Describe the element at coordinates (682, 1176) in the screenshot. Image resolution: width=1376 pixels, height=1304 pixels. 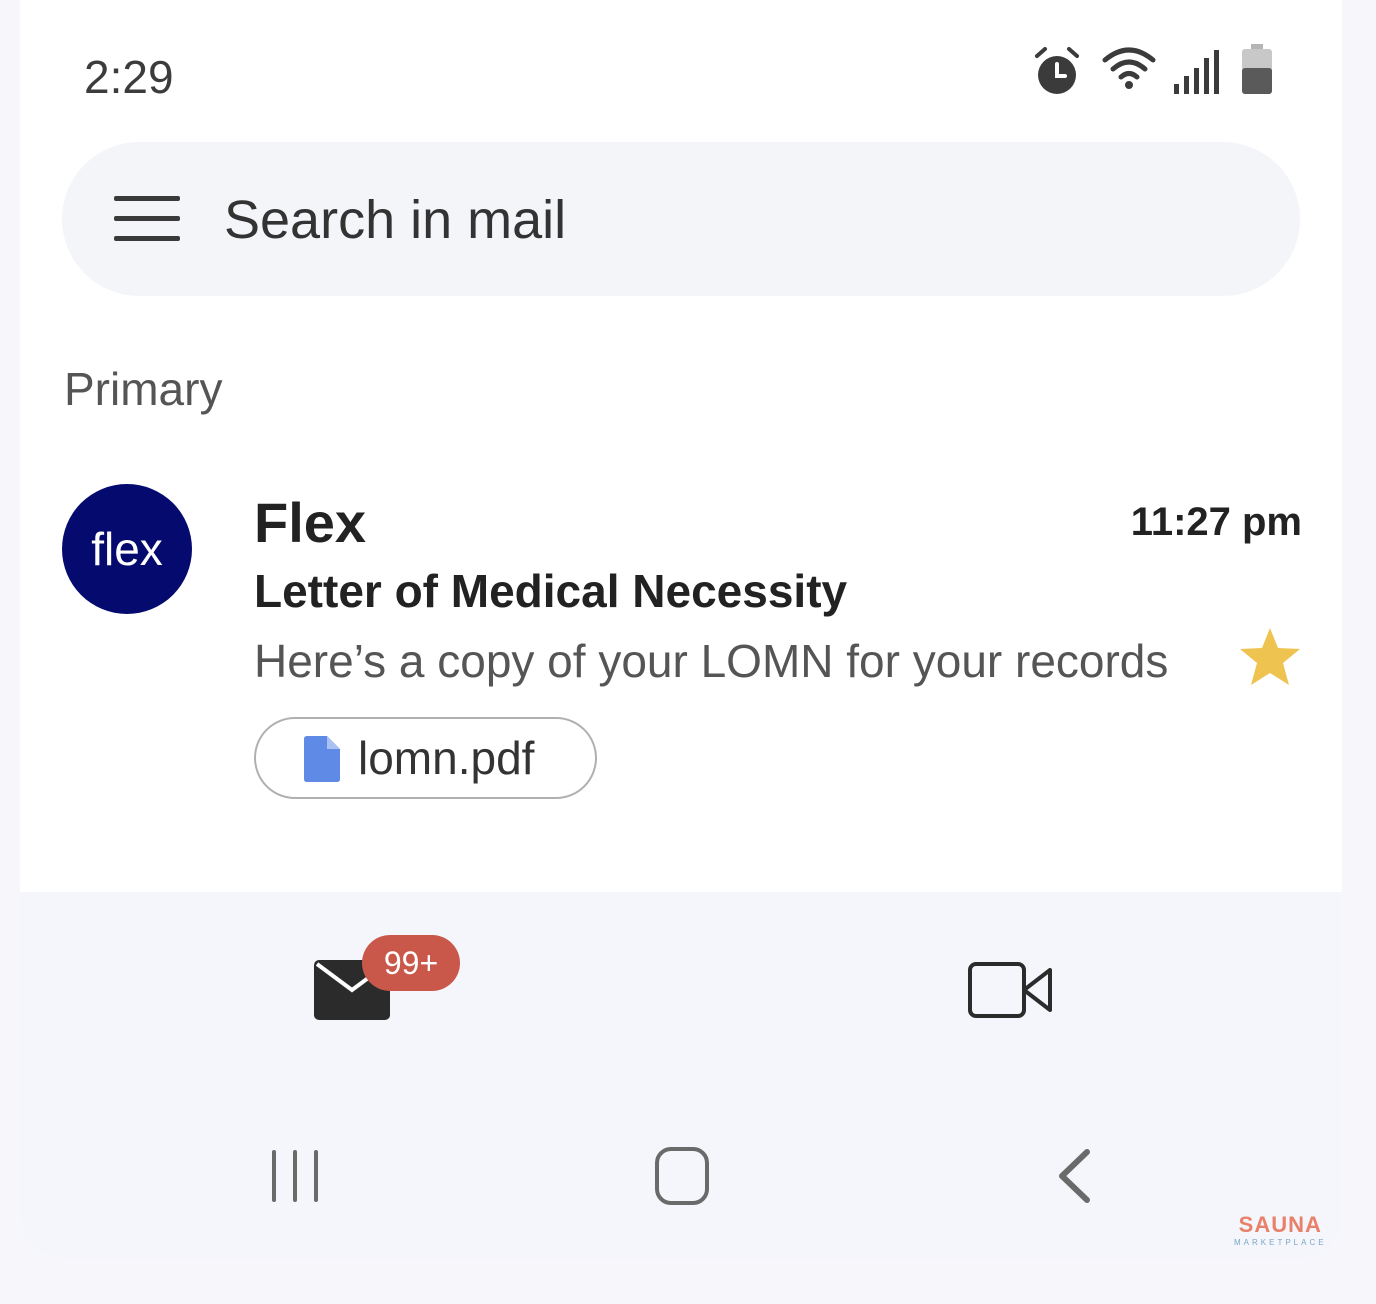
I see `home-icon` at that location.